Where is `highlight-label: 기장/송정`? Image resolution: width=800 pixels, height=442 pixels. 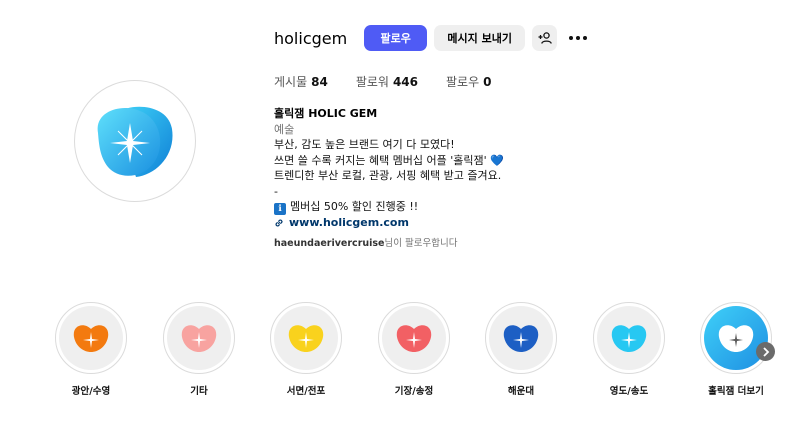
highlight-label: 기장/송정 is located at coordinates (414, 391).